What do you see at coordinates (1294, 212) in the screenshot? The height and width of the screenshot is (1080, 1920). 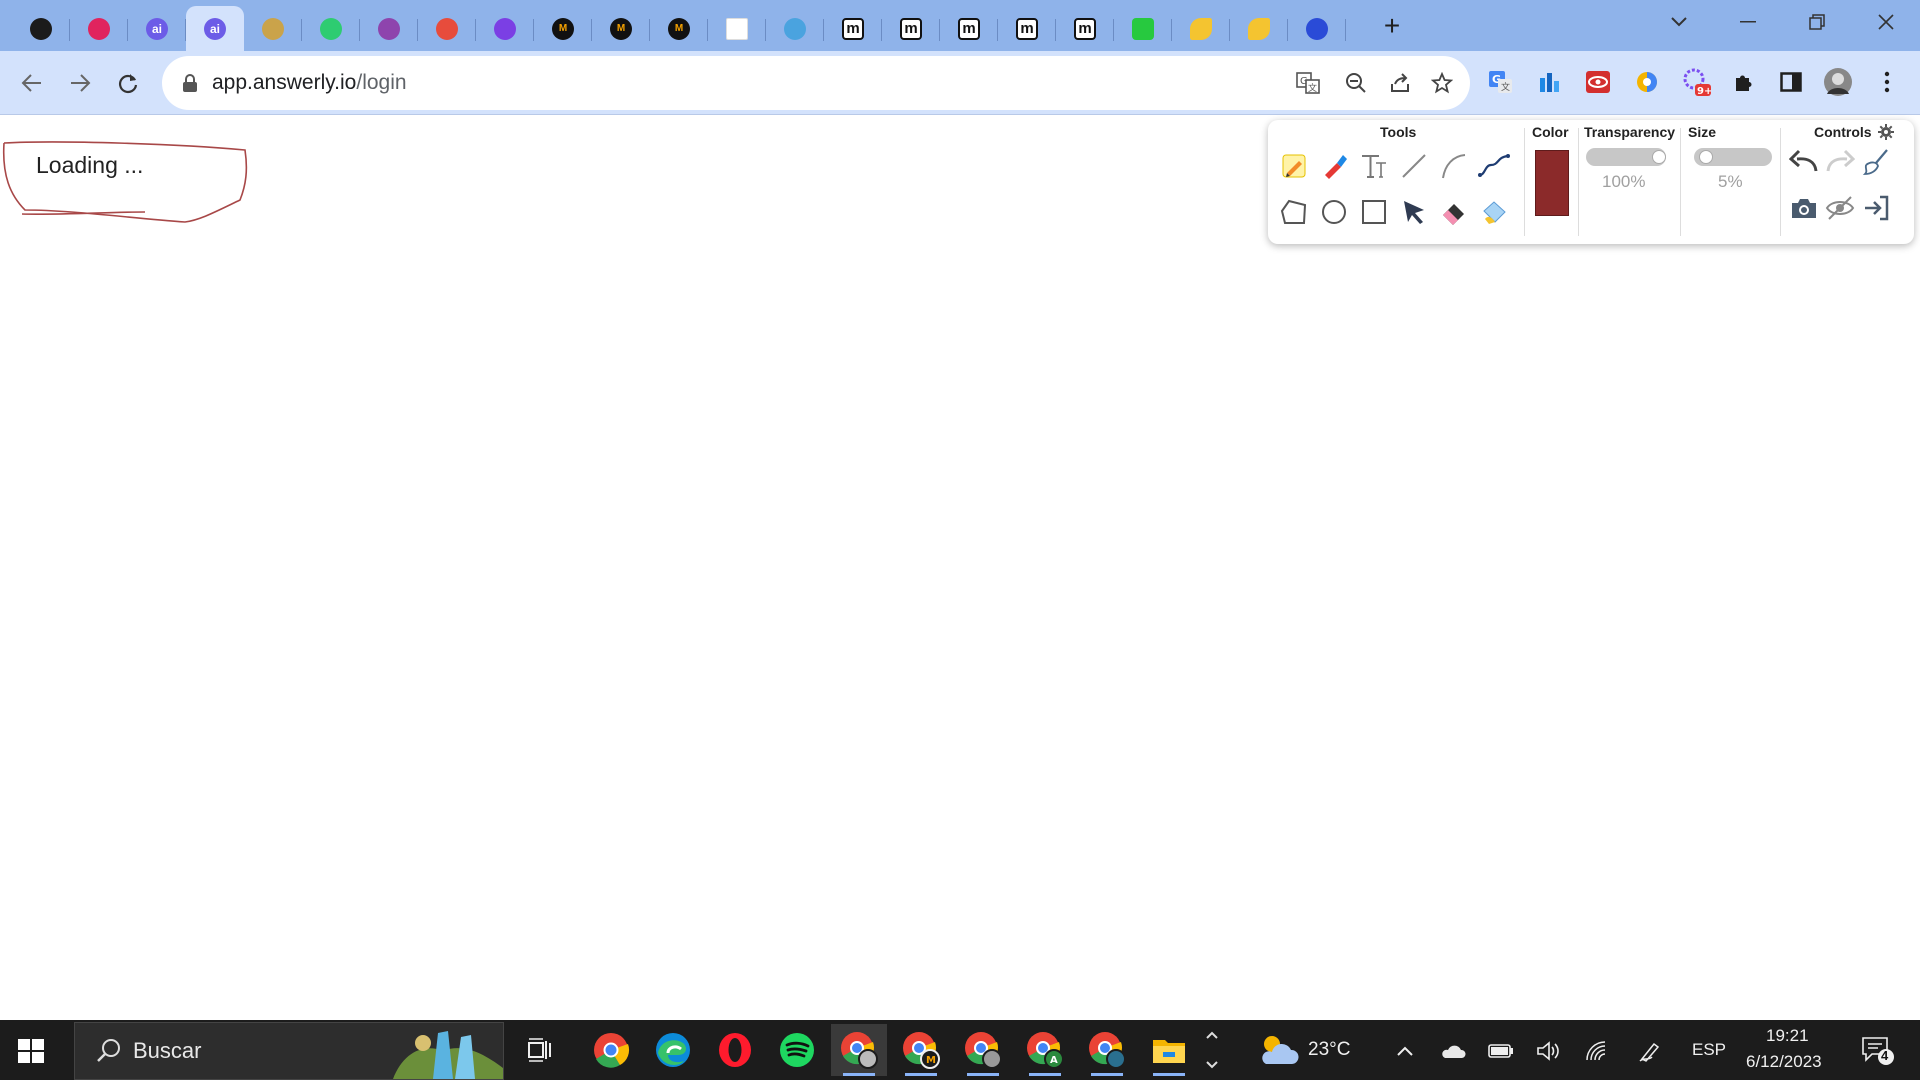 I see `polygon-tool-icon` at bounding box center [1294, 212].